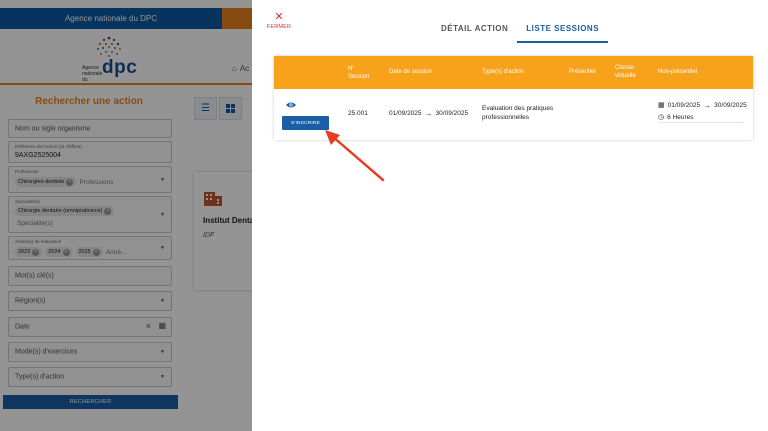 The width and height of the screenshot is (768, 431). I want to click on session-date-start: 01/09/2025, so click(405, 113).